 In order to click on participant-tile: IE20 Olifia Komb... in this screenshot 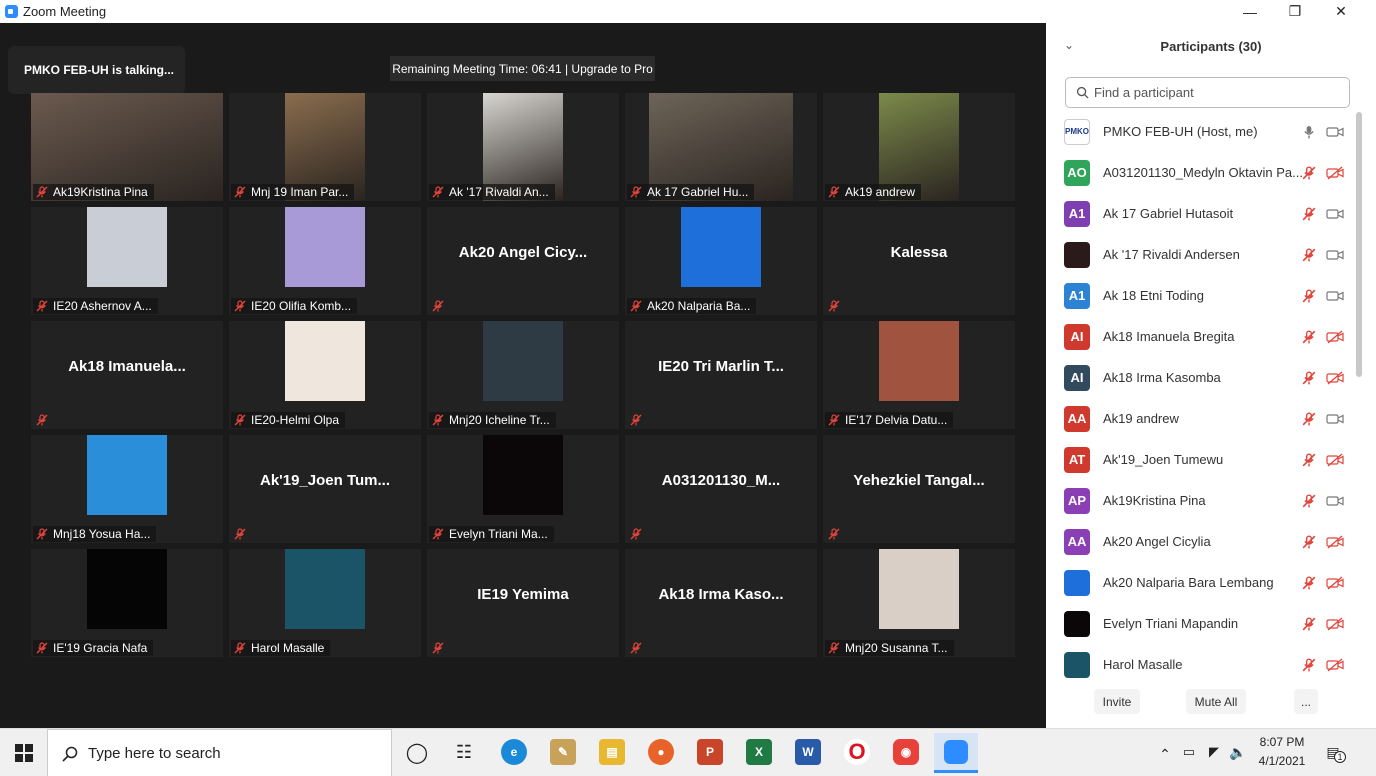, I will do `click(325, 261)`.